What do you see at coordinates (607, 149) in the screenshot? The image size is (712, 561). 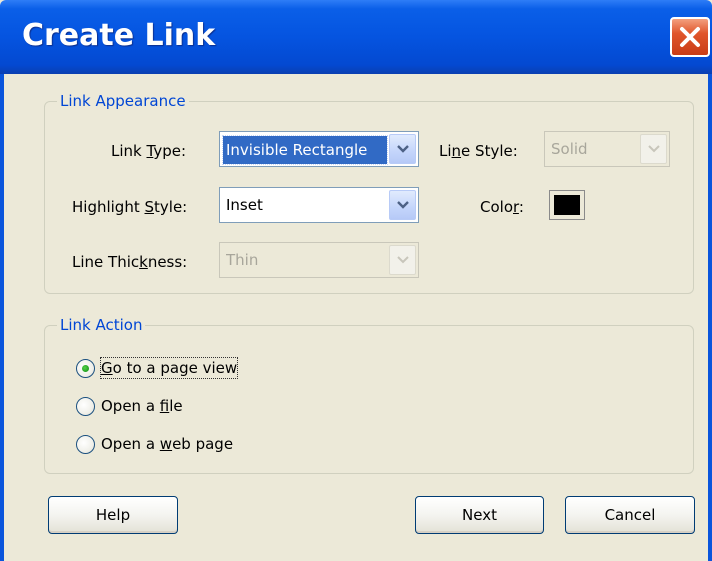 I see `line-style-select: Solid` at bounding box center [607, 149].